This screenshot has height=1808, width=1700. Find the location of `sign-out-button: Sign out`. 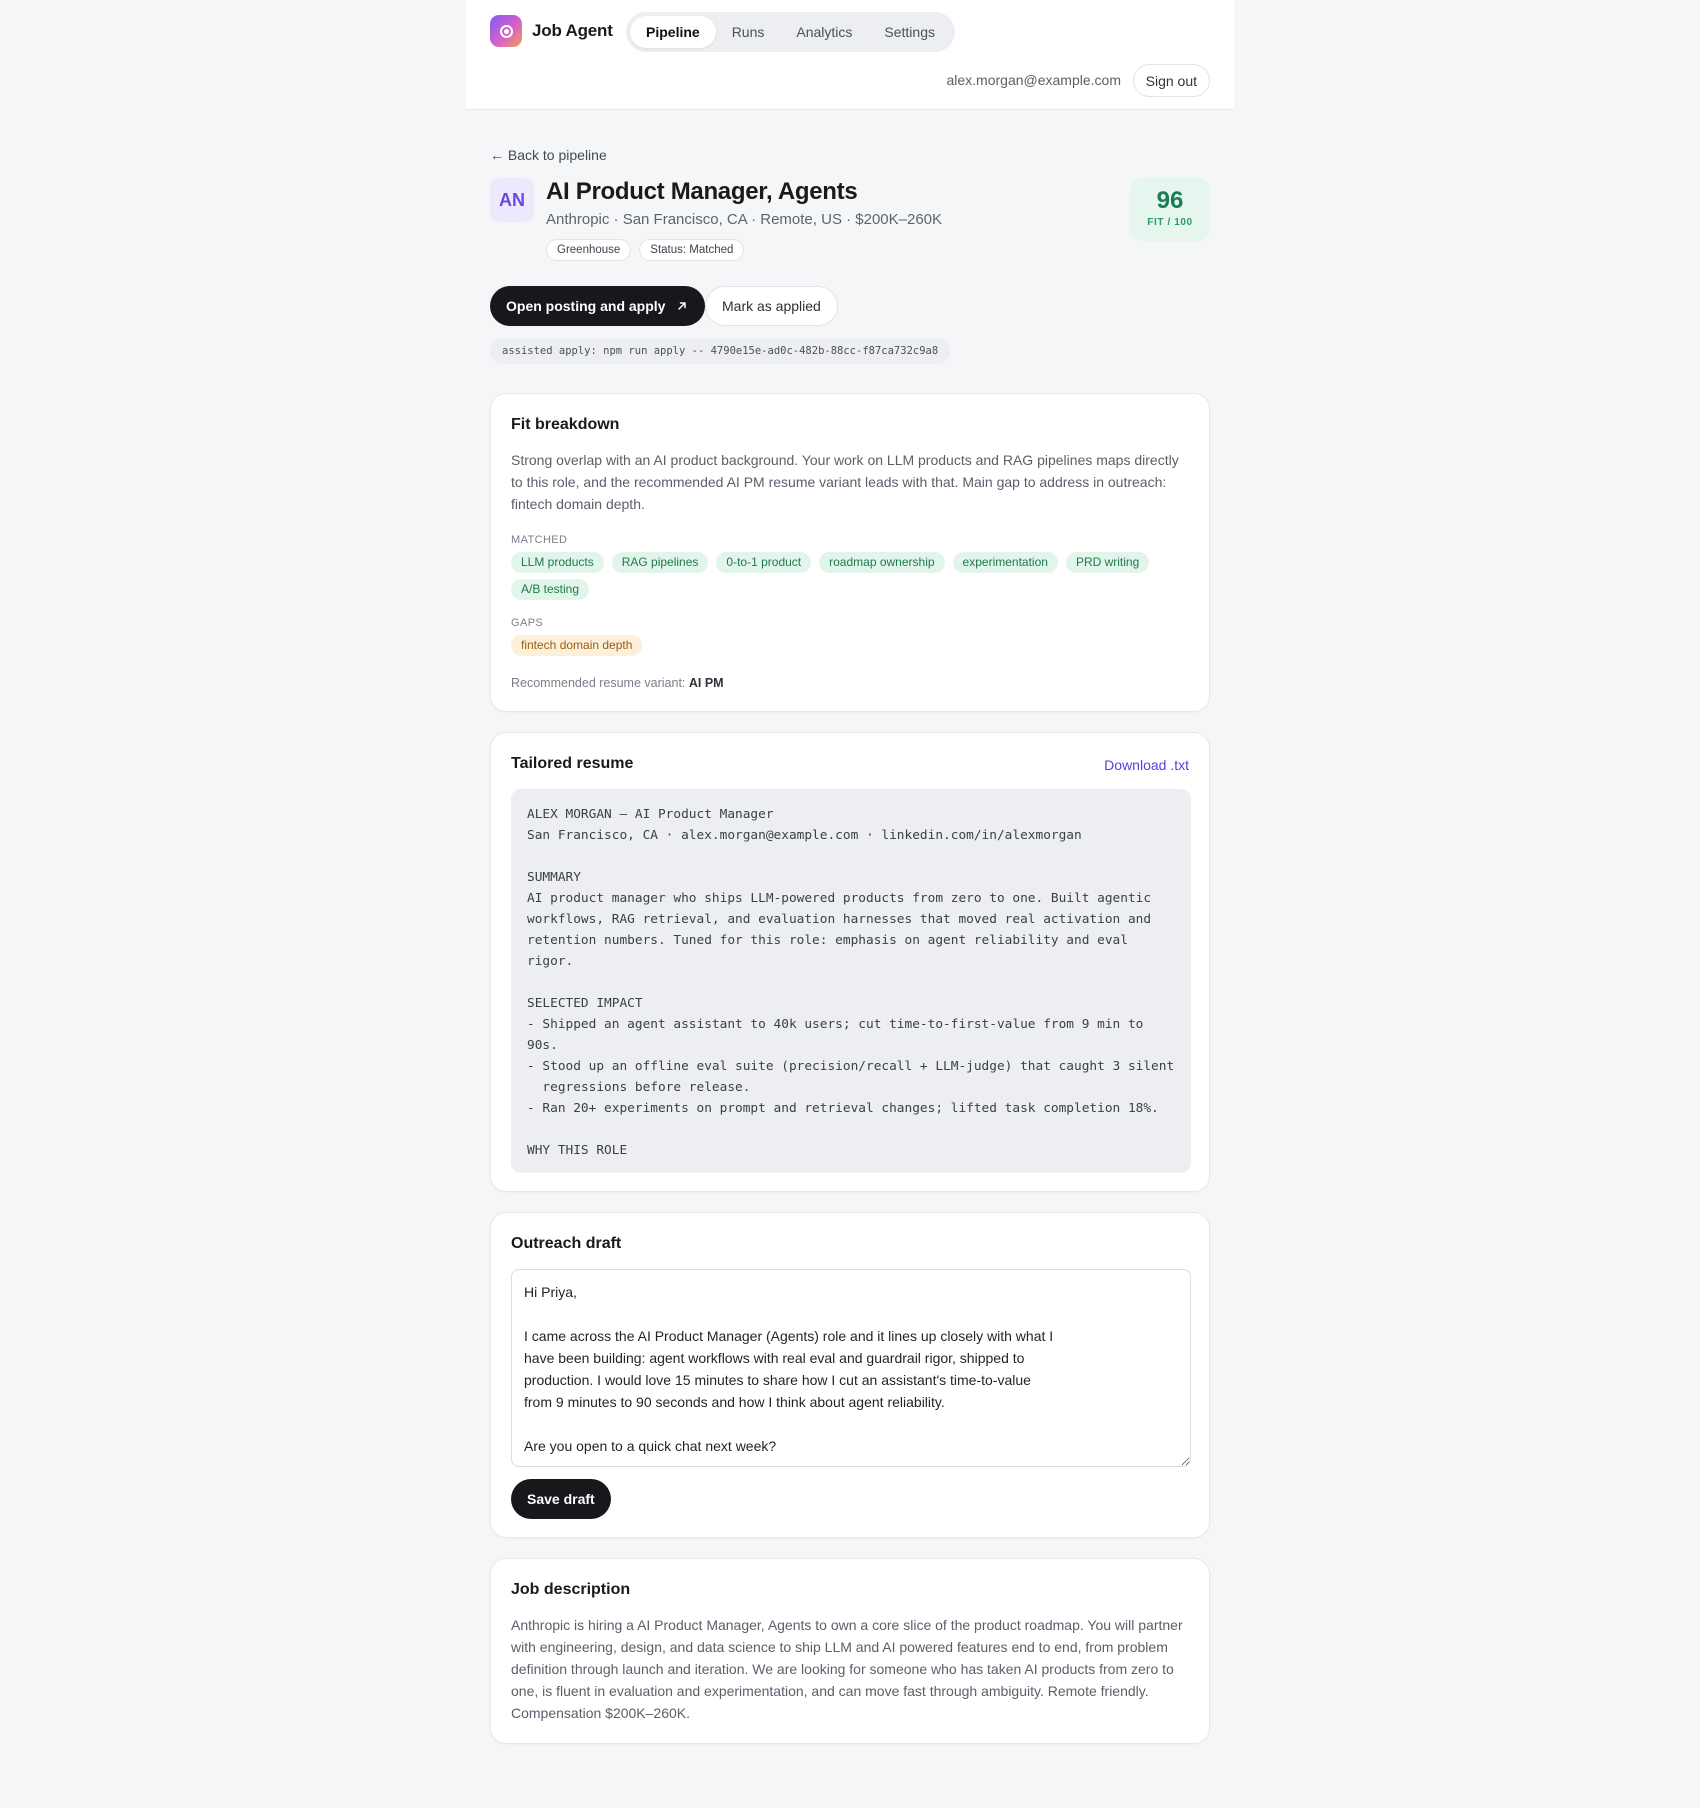

sign-out-button: Sign out is located at coordinates (1171, 80).